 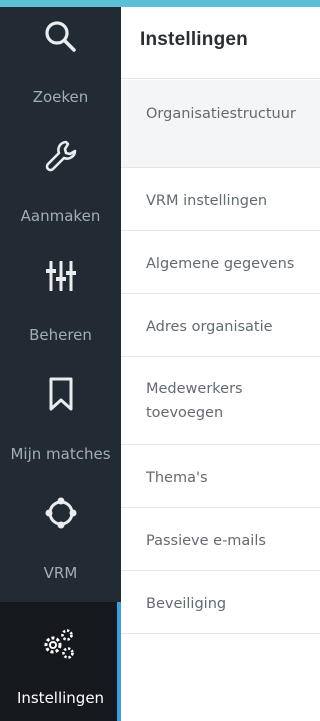 What do you see at coordinates (207, 201) in the screenshot?
I see `menu-item-label: VRM instellingen` at bounding box center [207, 201].